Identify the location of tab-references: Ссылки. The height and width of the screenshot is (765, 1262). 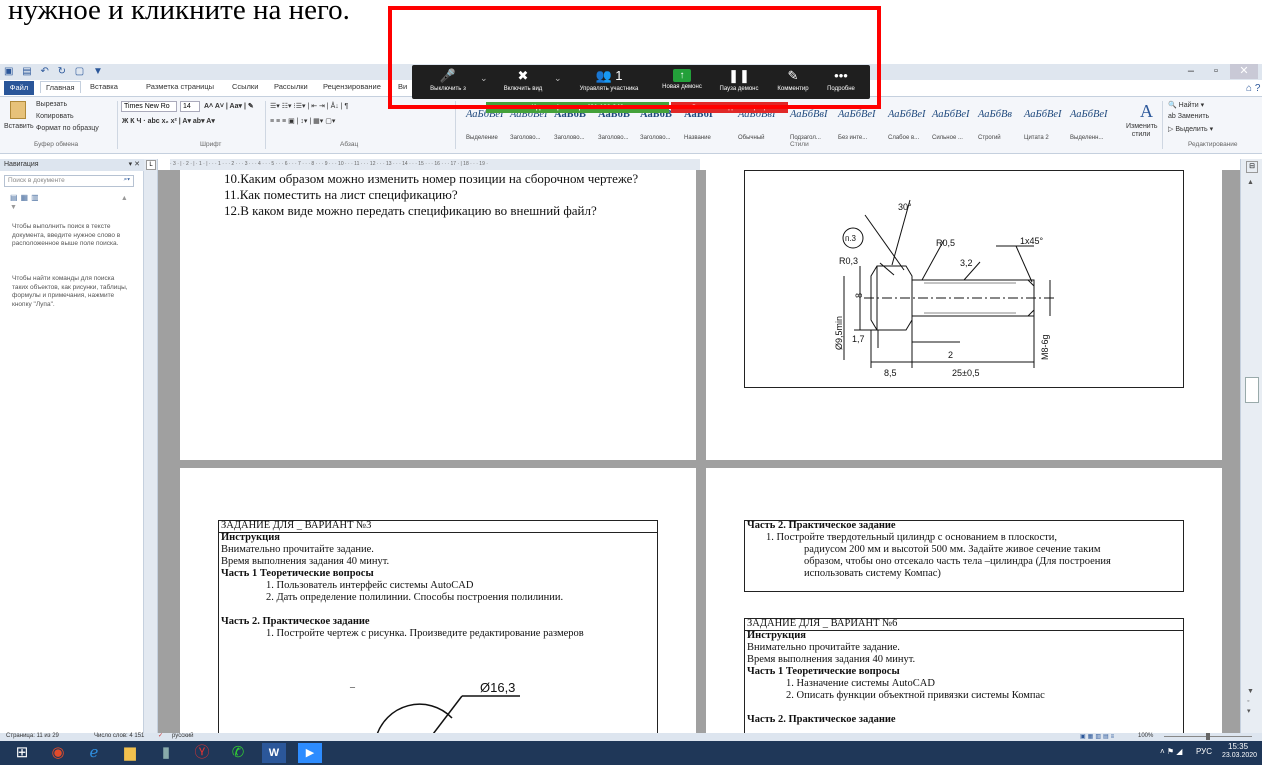
(245, 86).